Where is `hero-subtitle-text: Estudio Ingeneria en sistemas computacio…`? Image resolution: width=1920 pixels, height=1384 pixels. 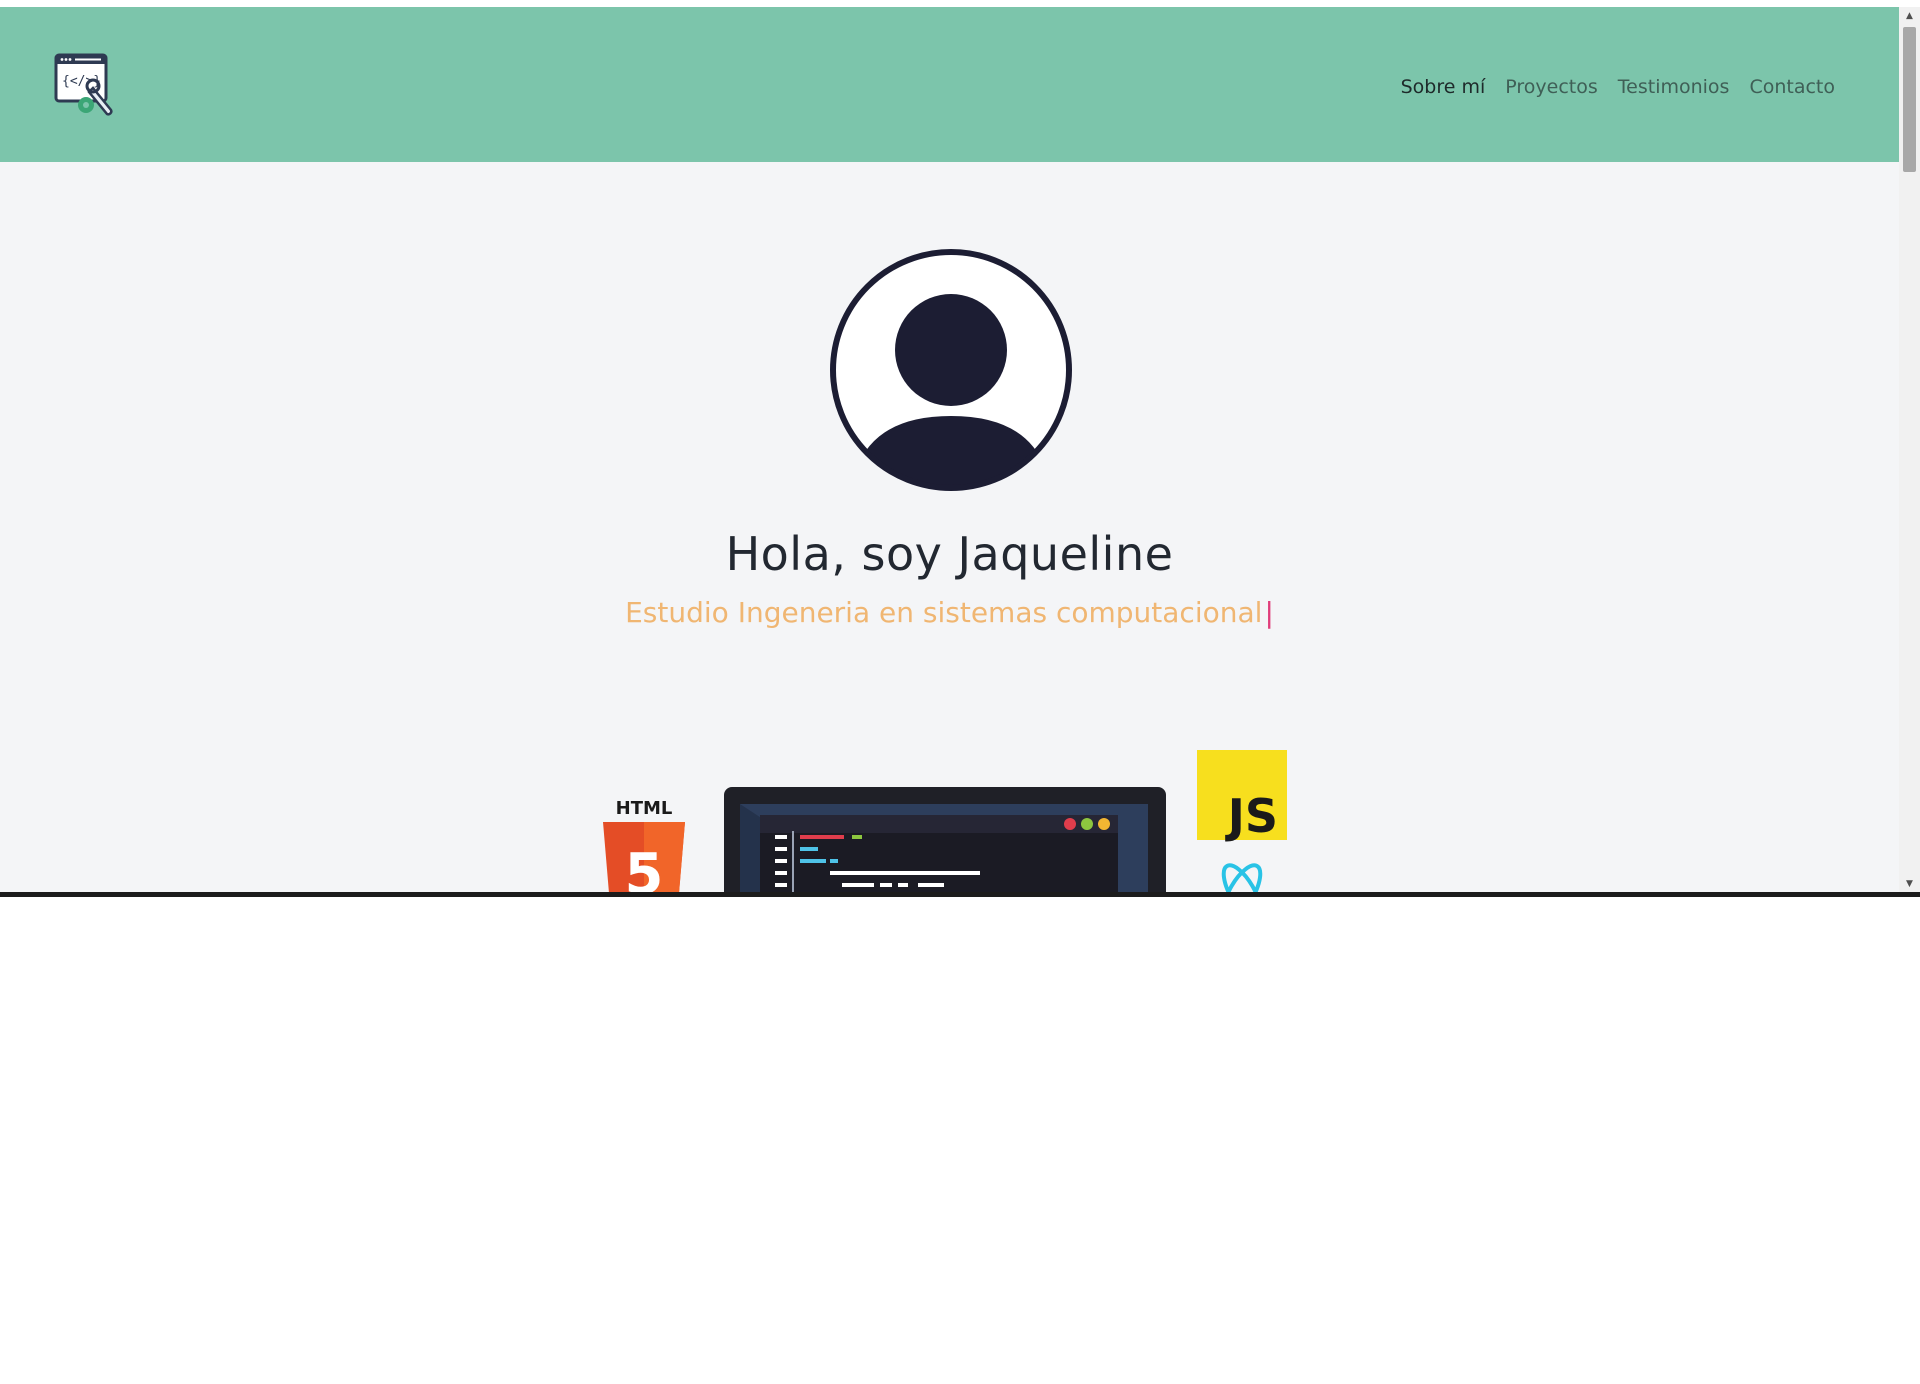 hero-subtitle-text: Estudio Ingeneria en sistemas computacio… is located at coordinates (944, 612).